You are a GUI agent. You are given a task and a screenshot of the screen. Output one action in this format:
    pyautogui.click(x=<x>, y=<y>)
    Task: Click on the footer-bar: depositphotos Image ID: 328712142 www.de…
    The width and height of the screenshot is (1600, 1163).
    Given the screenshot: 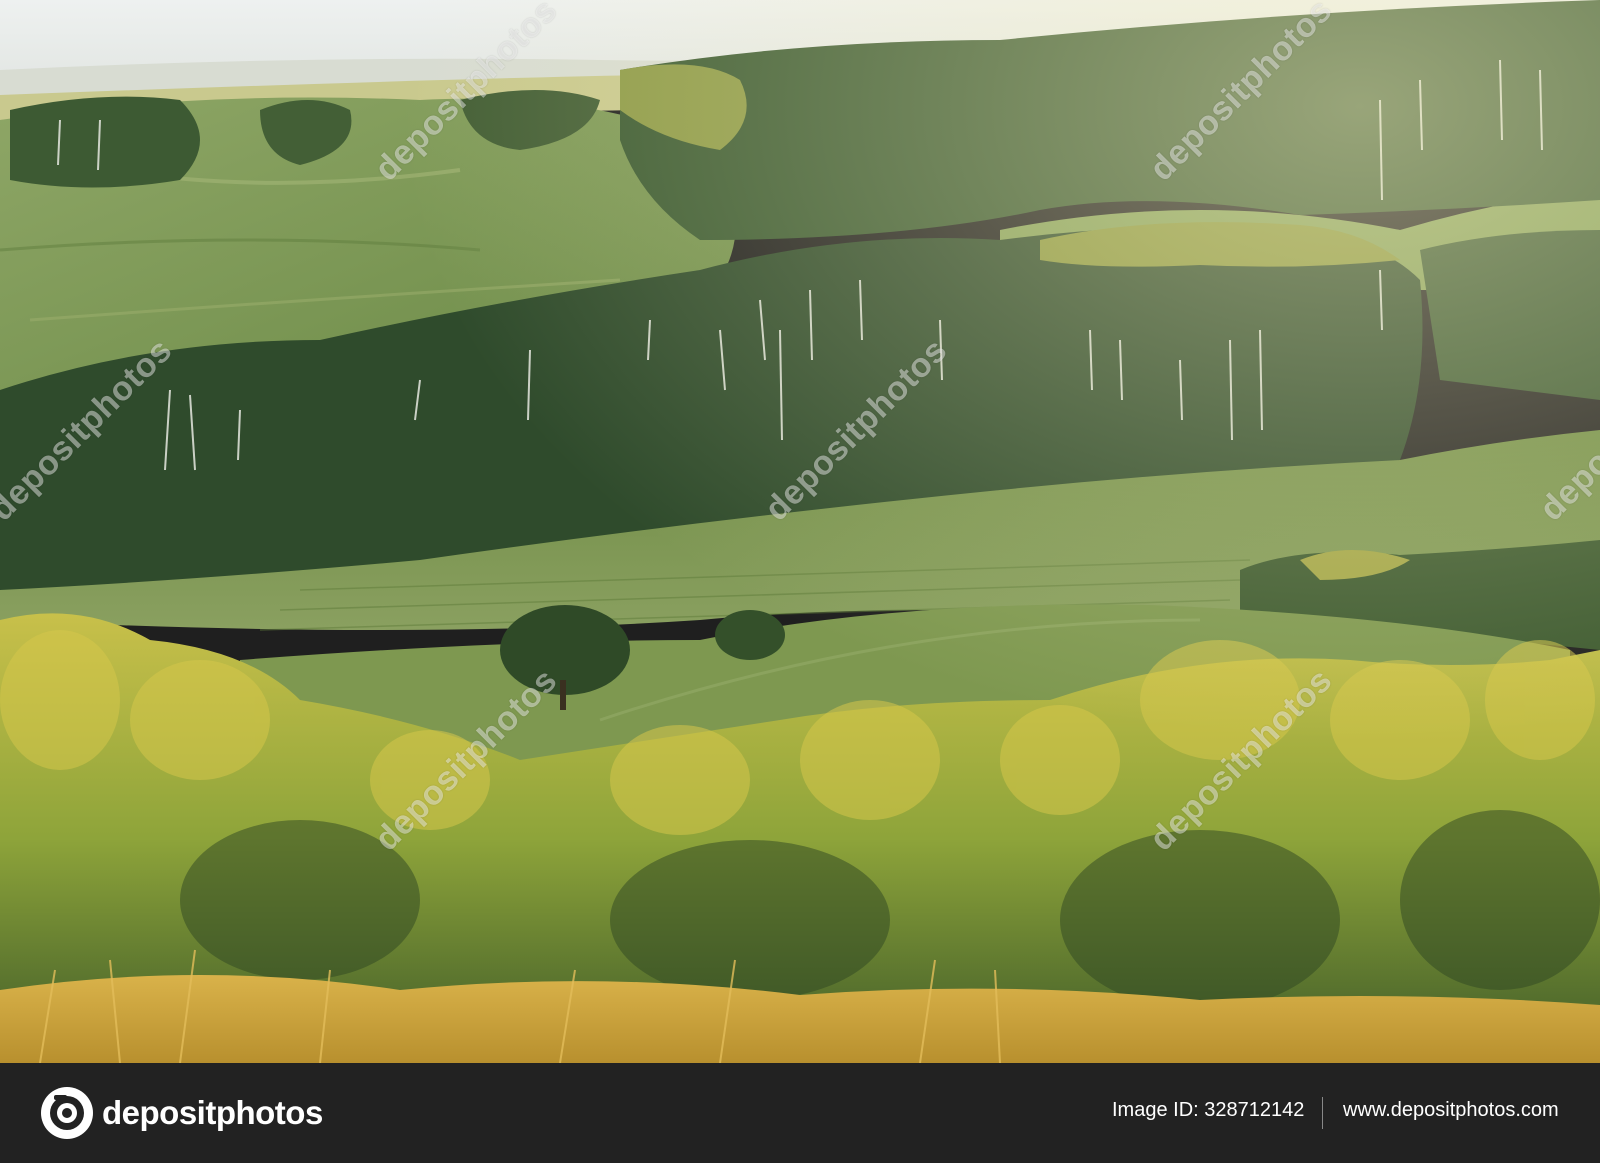 What is the action you would take?
    pyautogui.click(x=800, y=1113)
    